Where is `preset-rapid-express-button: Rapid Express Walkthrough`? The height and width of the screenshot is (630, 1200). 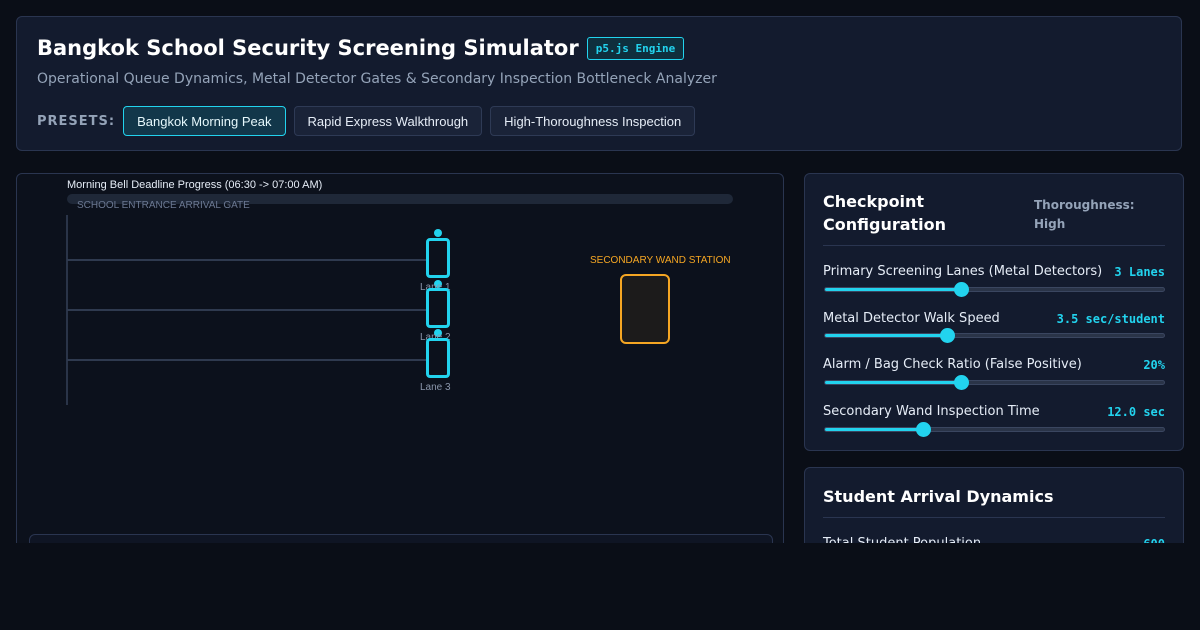 preset-rapid-express-button: Rapid Express Walkthrough is located at coordinates (388, 121).